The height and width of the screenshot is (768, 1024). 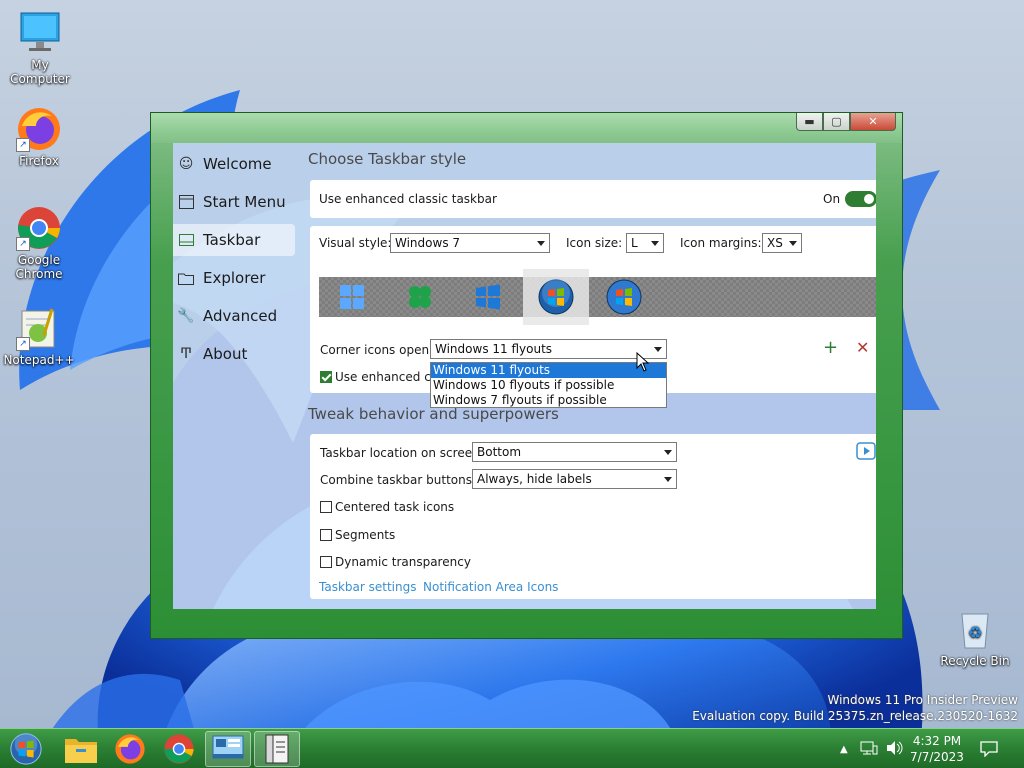 I want to click on preview-video-icon, so click(x=866, y=453).